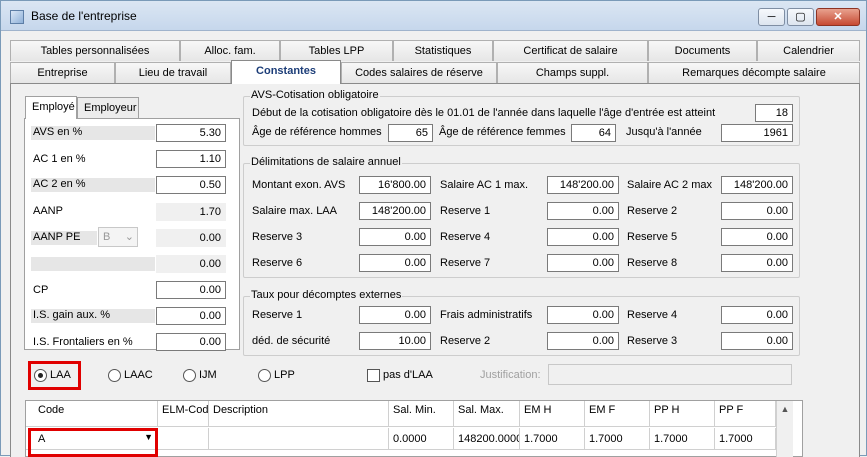  I want to click on tab-remarques-decompte: Remarques décompte salaire, so click(754, 72).